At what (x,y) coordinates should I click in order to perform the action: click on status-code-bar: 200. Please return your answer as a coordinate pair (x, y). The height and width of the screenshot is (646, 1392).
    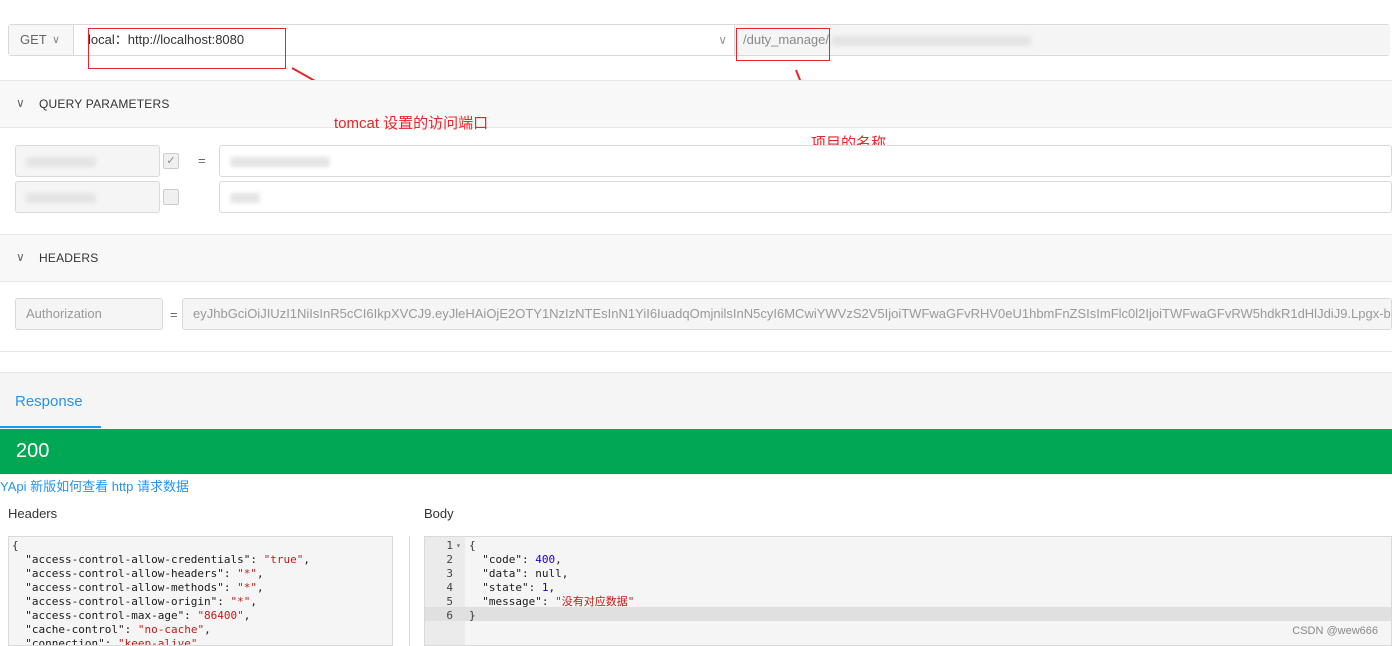
    Looking at the image, I should click on (696, 451).